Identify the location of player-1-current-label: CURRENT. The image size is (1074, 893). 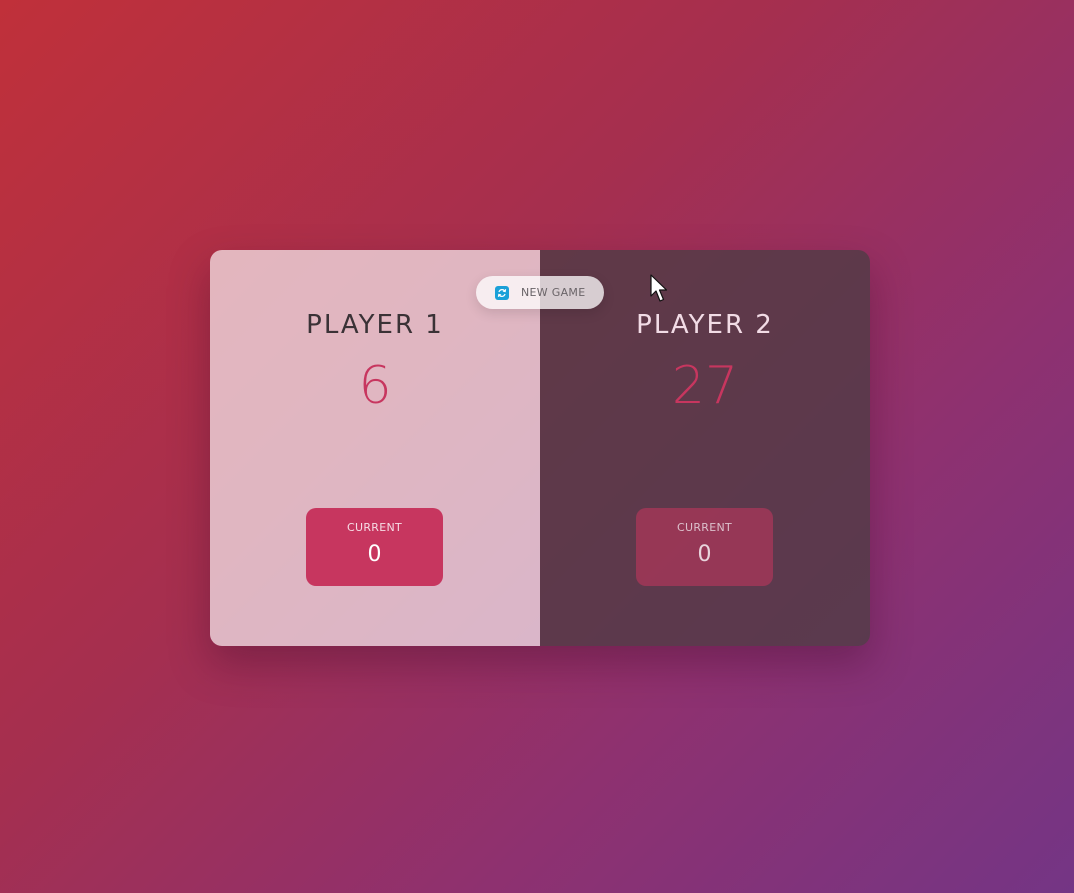
(374, 527).